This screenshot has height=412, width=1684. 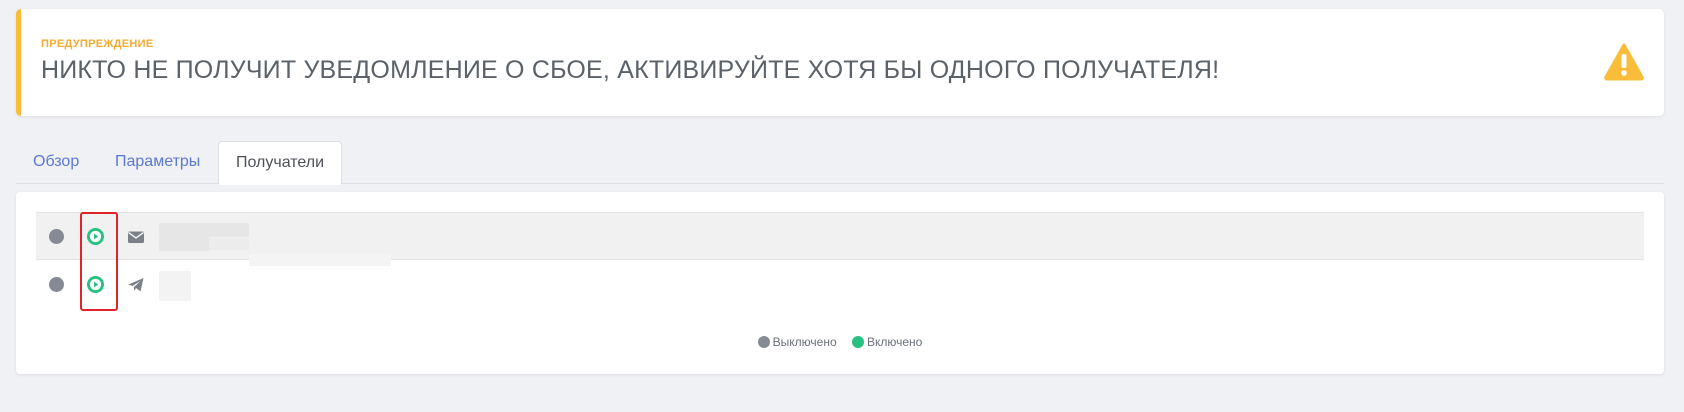 What do you see at coordinates (1624, 62) in the screenshot?
I see `warning-triangle-icon` at bounding box center [1624, 62].